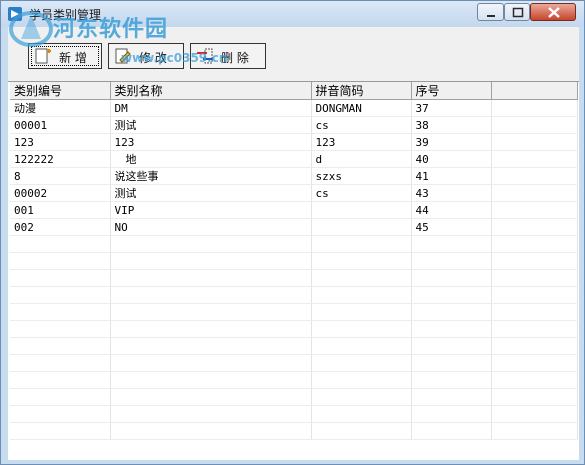 Image resolution: width=585 pixels, height=465 pixels. I want to click on table-row: 动漫 DM DONGMAN 37, so click(294, 108).